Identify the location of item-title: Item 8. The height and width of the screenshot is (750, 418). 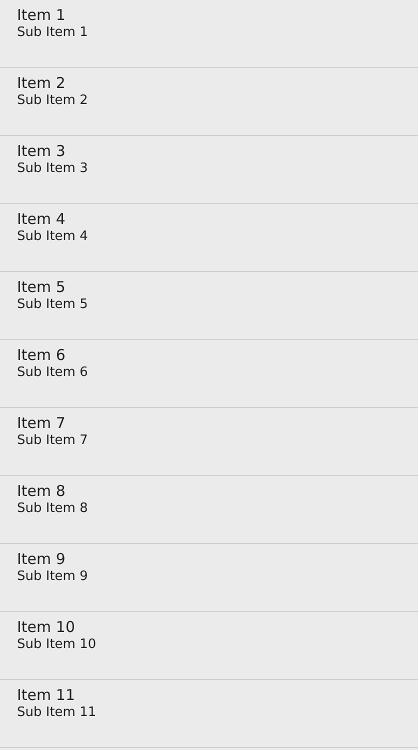
(41, 491).